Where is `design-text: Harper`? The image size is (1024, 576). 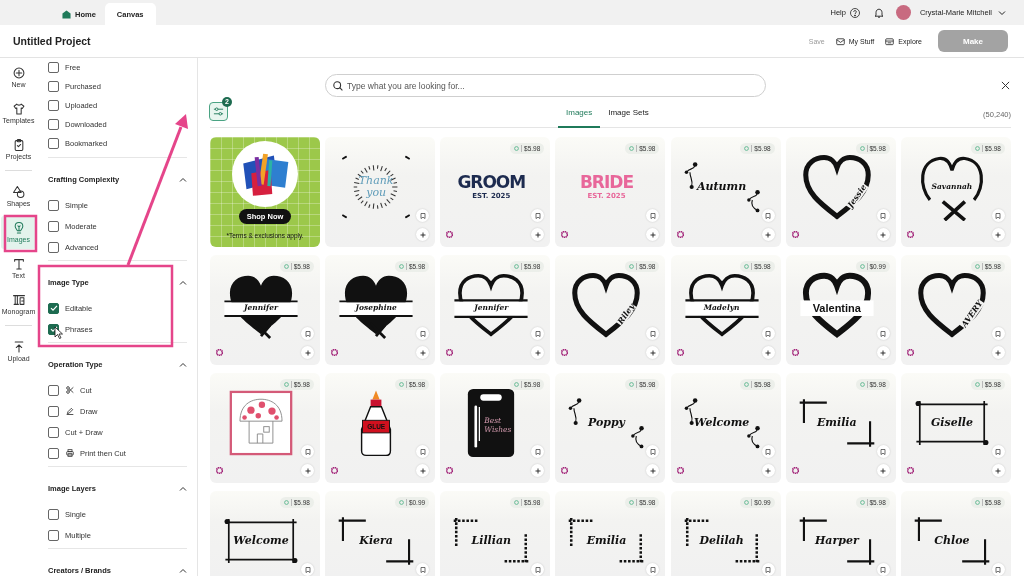
design-text: Harper is located at coordinates (836, 541).